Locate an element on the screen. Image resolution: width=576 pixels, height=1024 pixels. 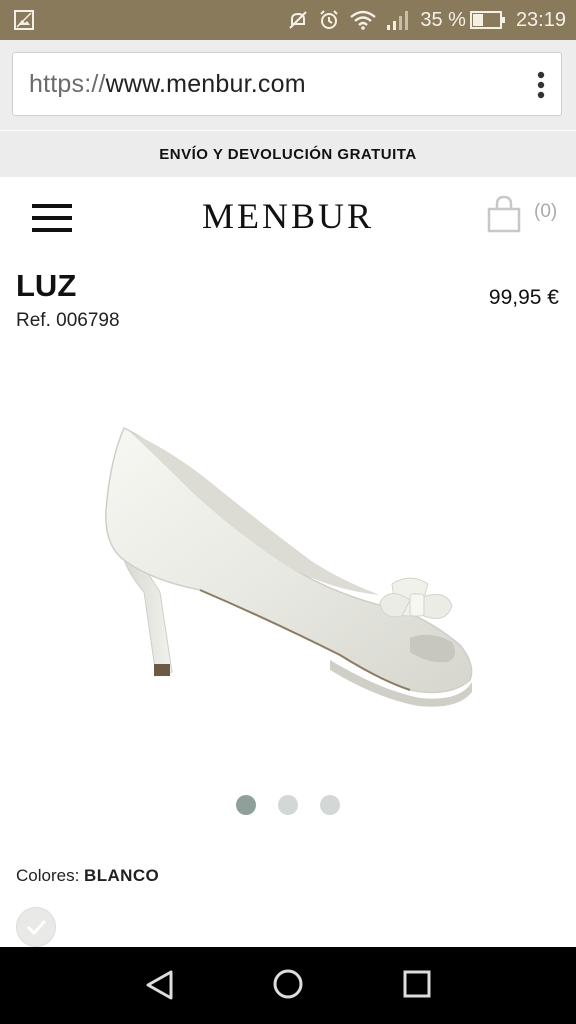
colors-value: BLANCO is located at coordinates (122, 875).